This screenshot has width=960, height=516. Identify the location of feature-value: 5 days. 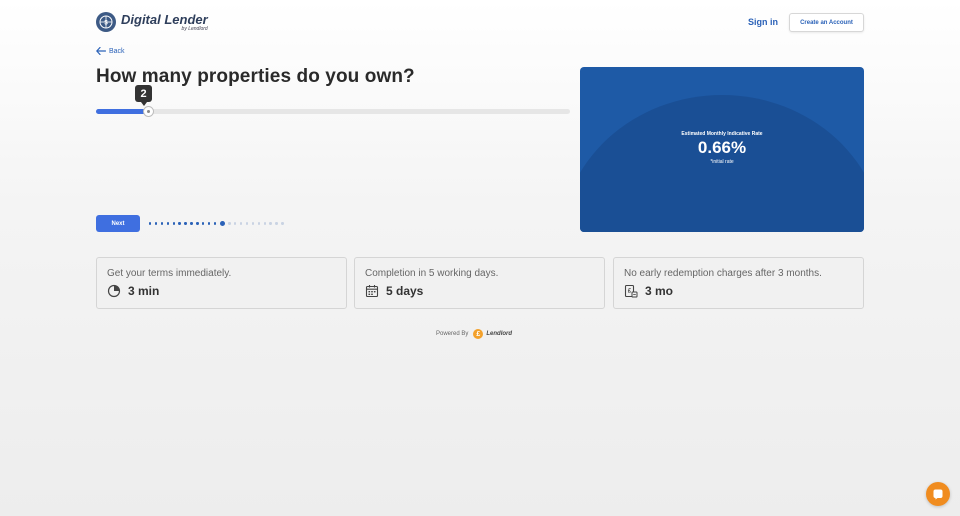
(405, 291).